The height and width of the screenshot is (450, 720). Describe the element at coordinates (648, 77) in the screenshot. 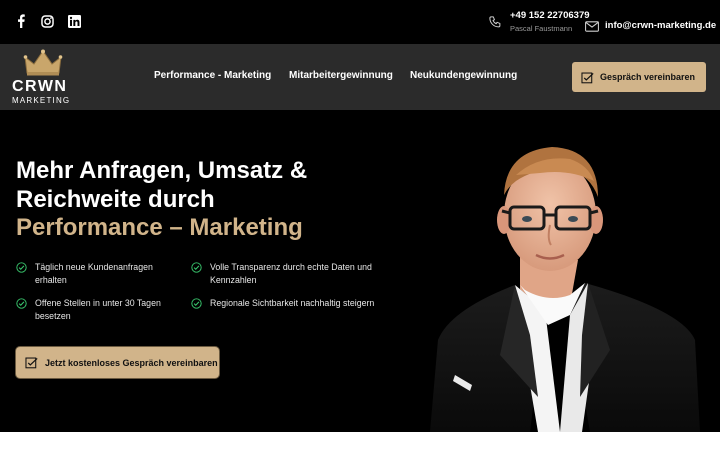

I see `book-call-label: Gespräch vereinbaren` at that location.